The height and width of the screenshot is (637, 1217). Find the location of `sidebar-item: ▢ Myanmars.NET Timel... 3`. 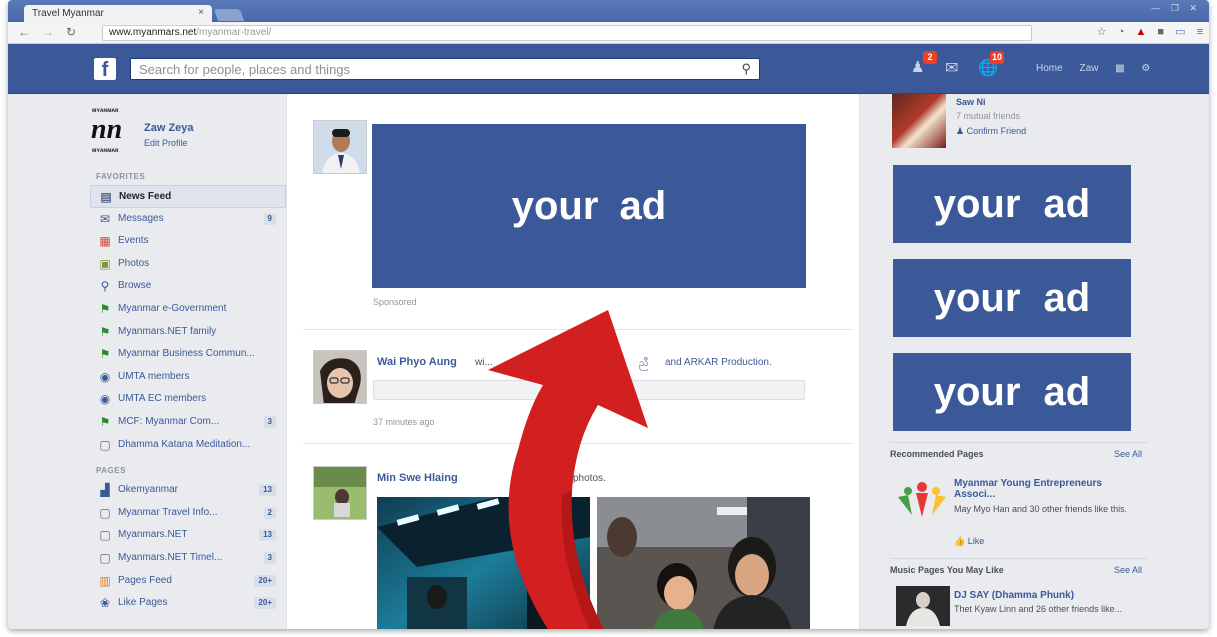

sidebar-item: ▢ Myanmars.NET Timel... 3 is located at coordinates (188, 558).